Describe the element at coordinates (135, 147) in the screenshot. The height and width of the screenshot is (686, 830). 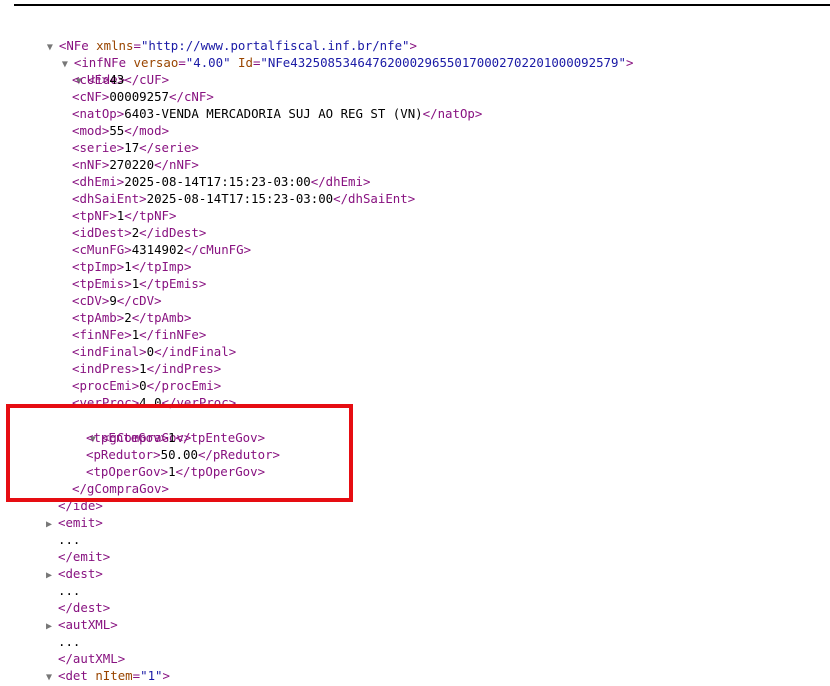
I see `xml-leaf-serie: <serie>17</serie>` at that location.